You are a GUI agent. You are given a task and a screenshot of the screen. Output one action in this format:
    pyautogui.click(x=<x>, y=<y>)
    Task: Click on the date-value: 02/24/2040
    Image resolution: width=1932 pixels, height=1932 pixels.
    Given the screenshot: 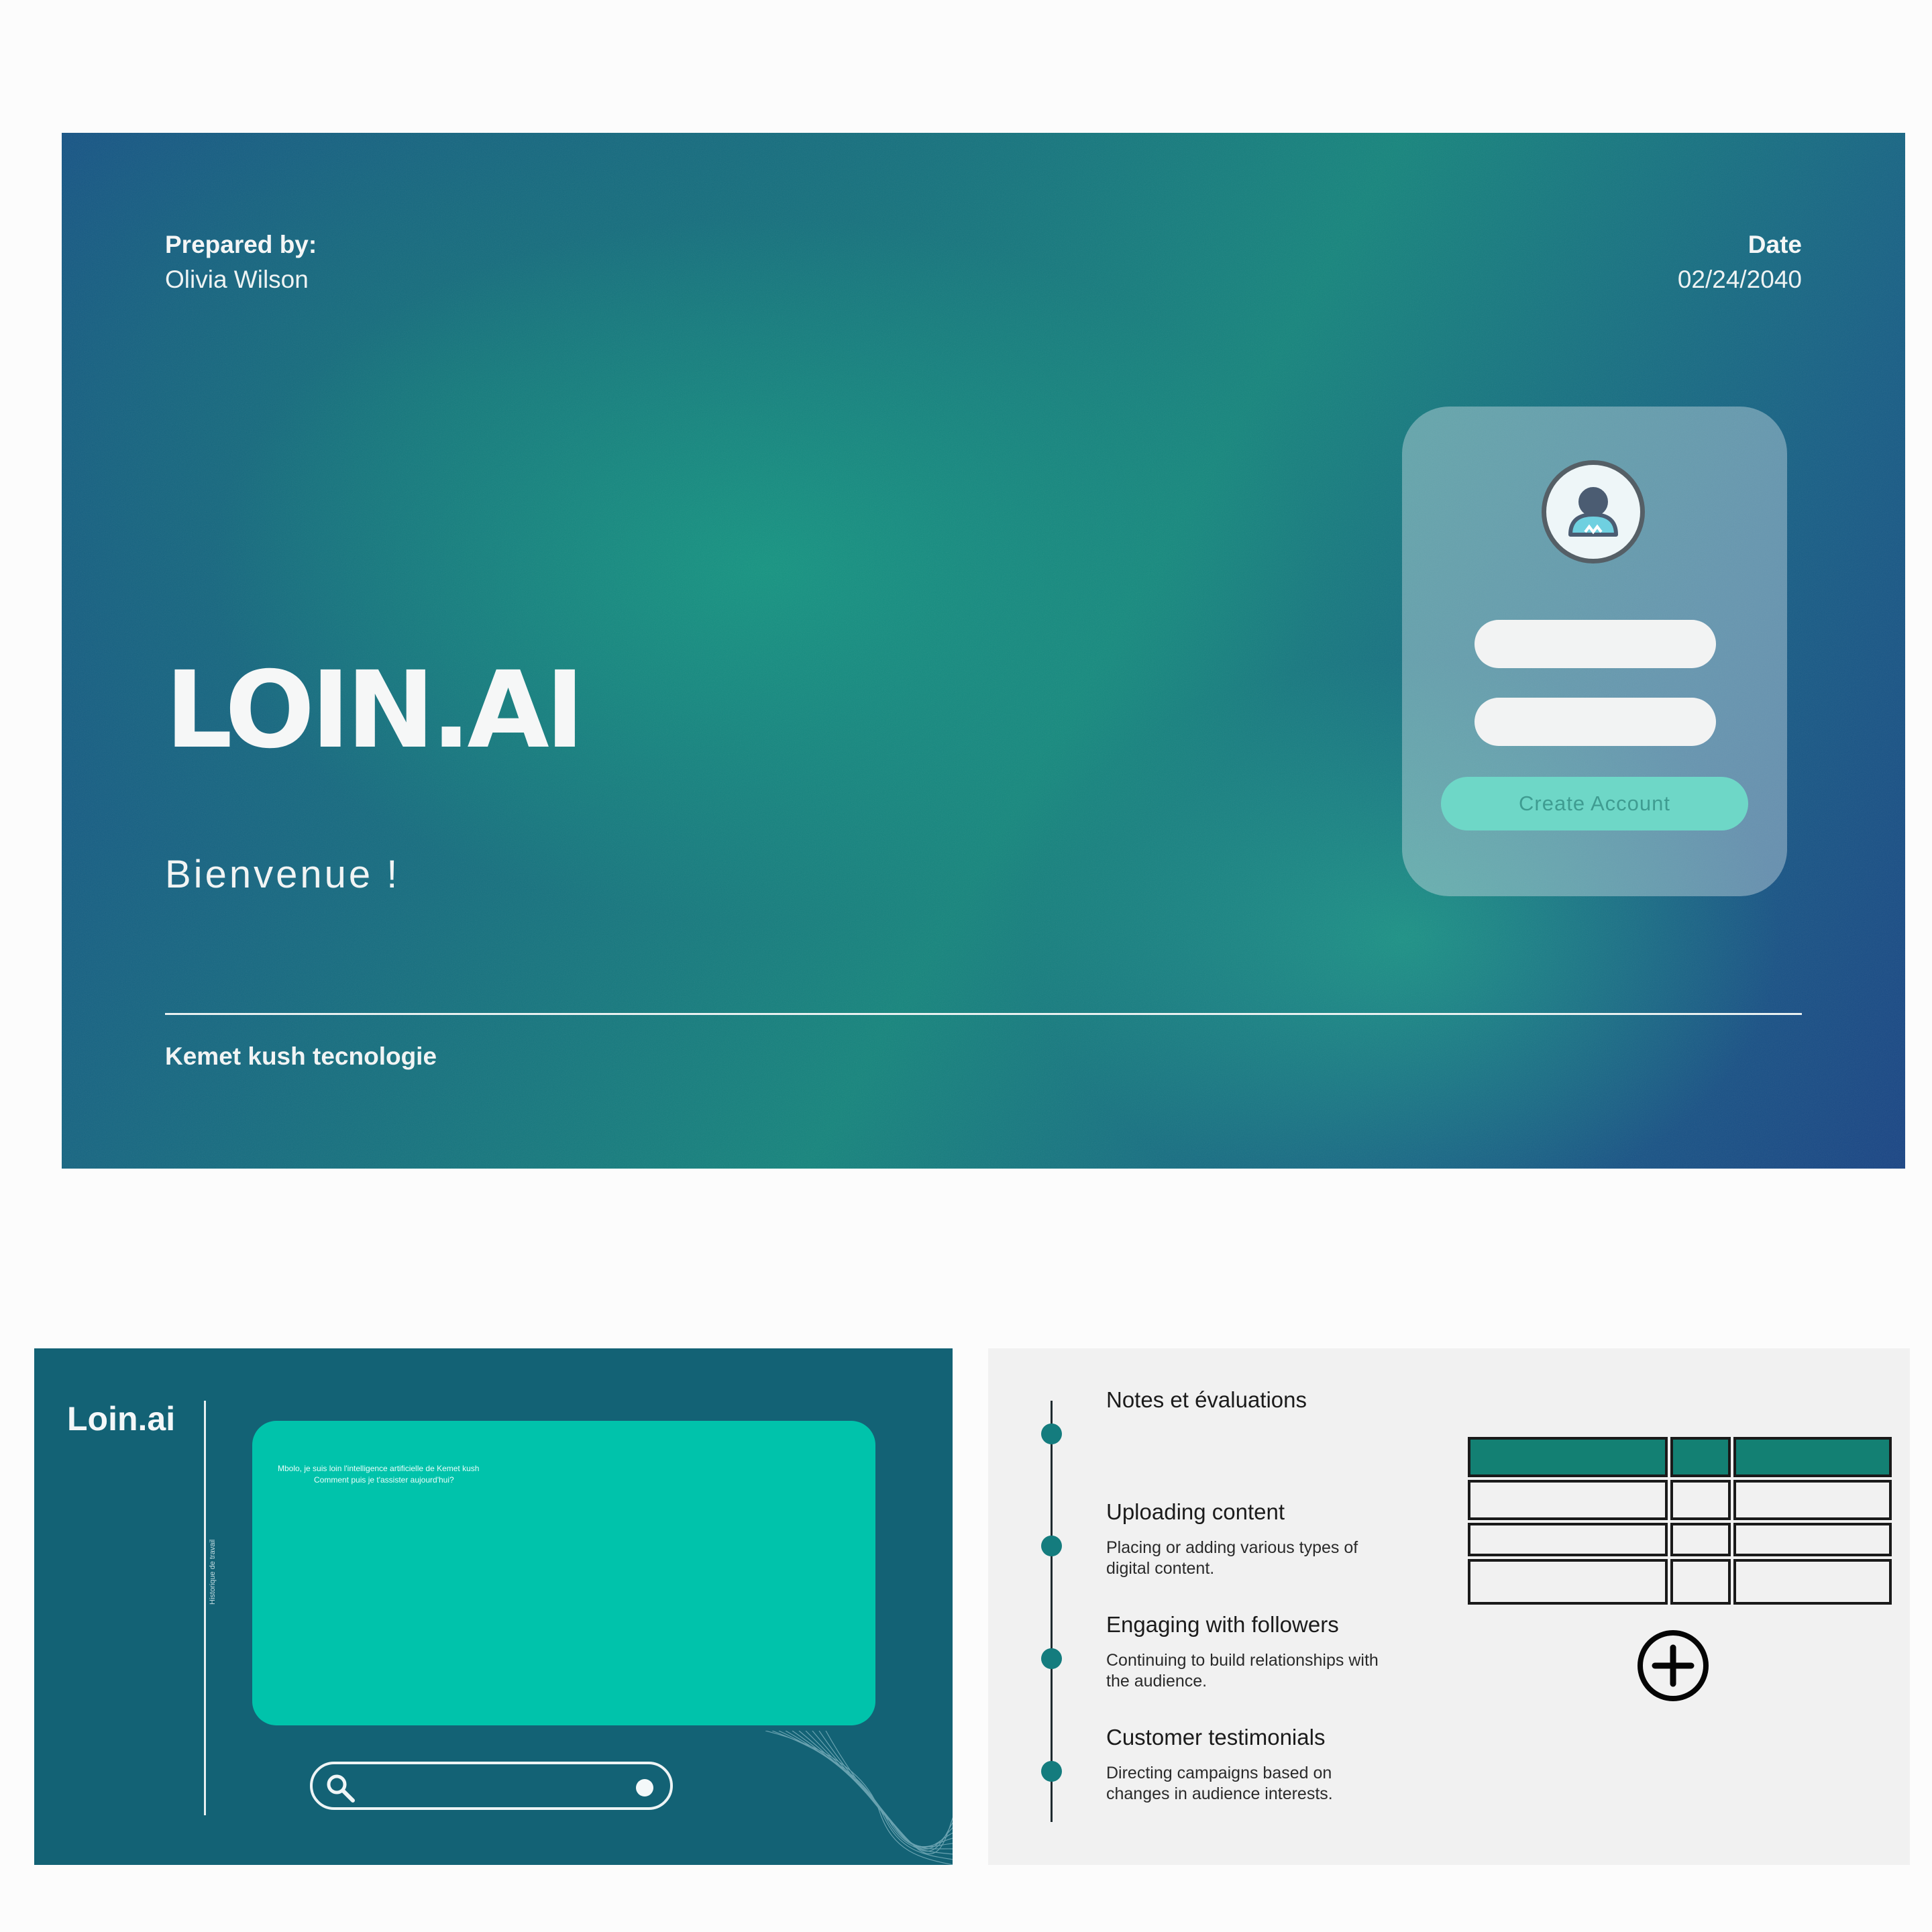 What is the action you would take?
    pyautogui.click(x=1739, y=279)
    